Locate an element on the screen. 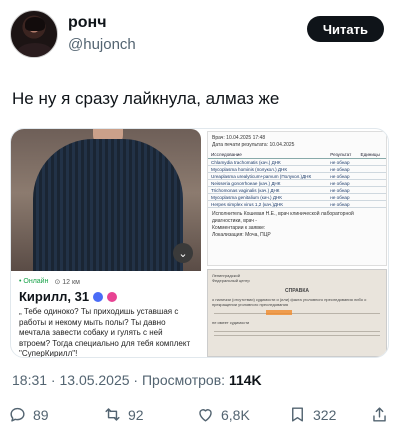  retweet-icon is located at coordinates (112, 414).